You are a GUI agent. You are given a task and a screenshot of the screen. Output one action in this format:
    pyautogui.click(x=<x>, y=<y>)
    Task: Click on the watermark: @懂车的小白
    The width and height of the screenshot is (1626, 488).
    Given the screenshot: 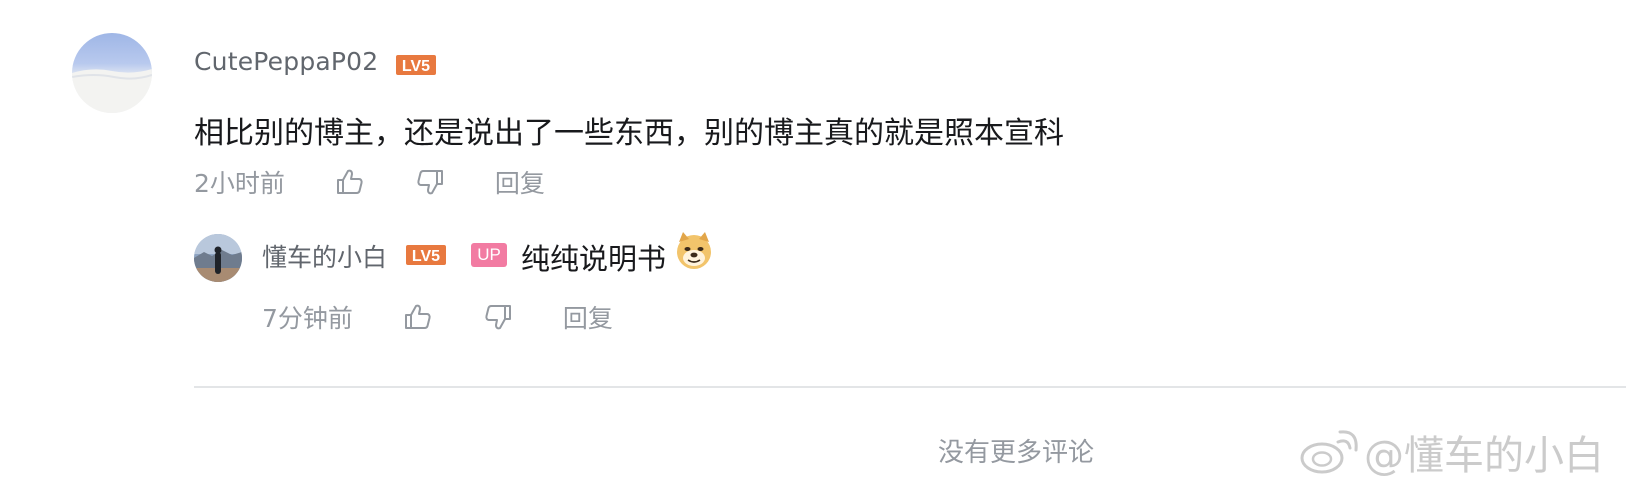 What is the action you would take?
    pyautogui.click(x=1451, y=452)
    